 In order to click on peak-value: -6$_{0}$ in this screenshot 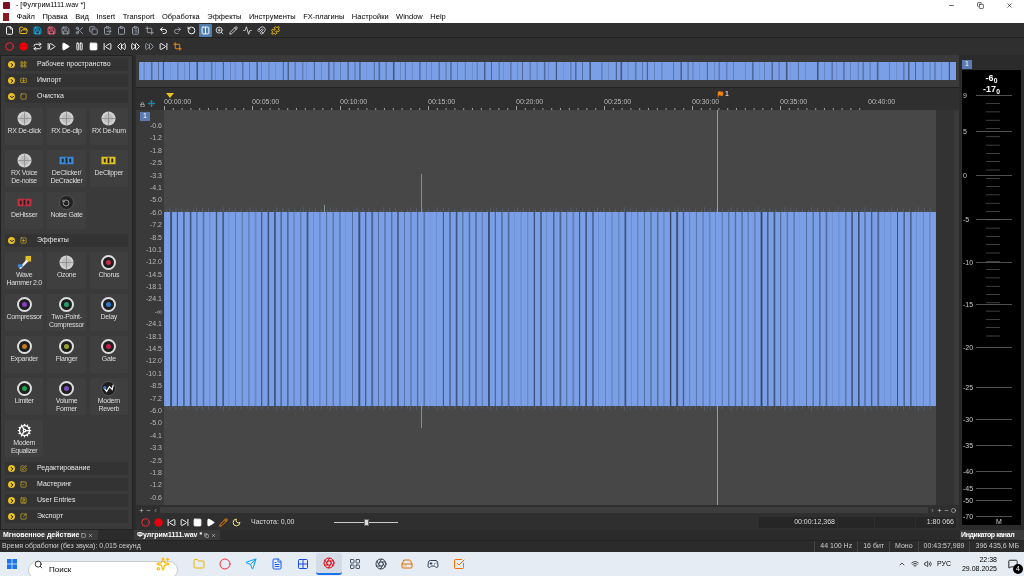, I will do `click(991, 78)`.